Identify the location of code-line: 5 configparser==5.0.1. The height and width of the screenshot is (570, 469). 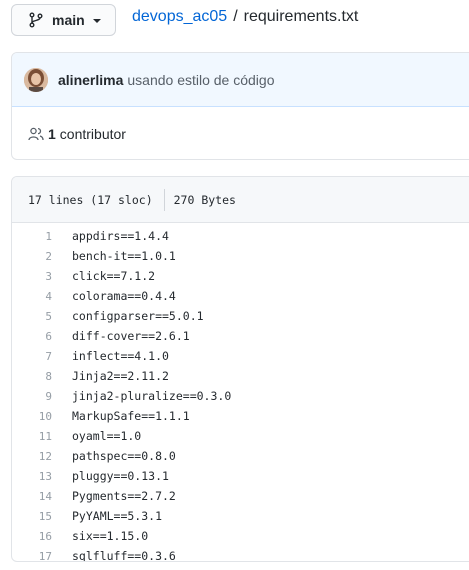
(240, 316).